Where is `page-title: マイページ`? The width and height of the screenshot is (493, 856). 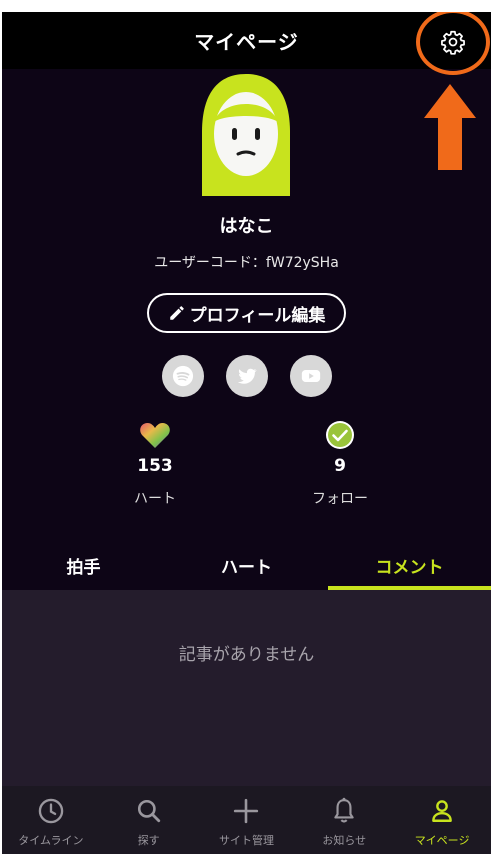
page-title: マイページ is located at coordinates (246, 42).